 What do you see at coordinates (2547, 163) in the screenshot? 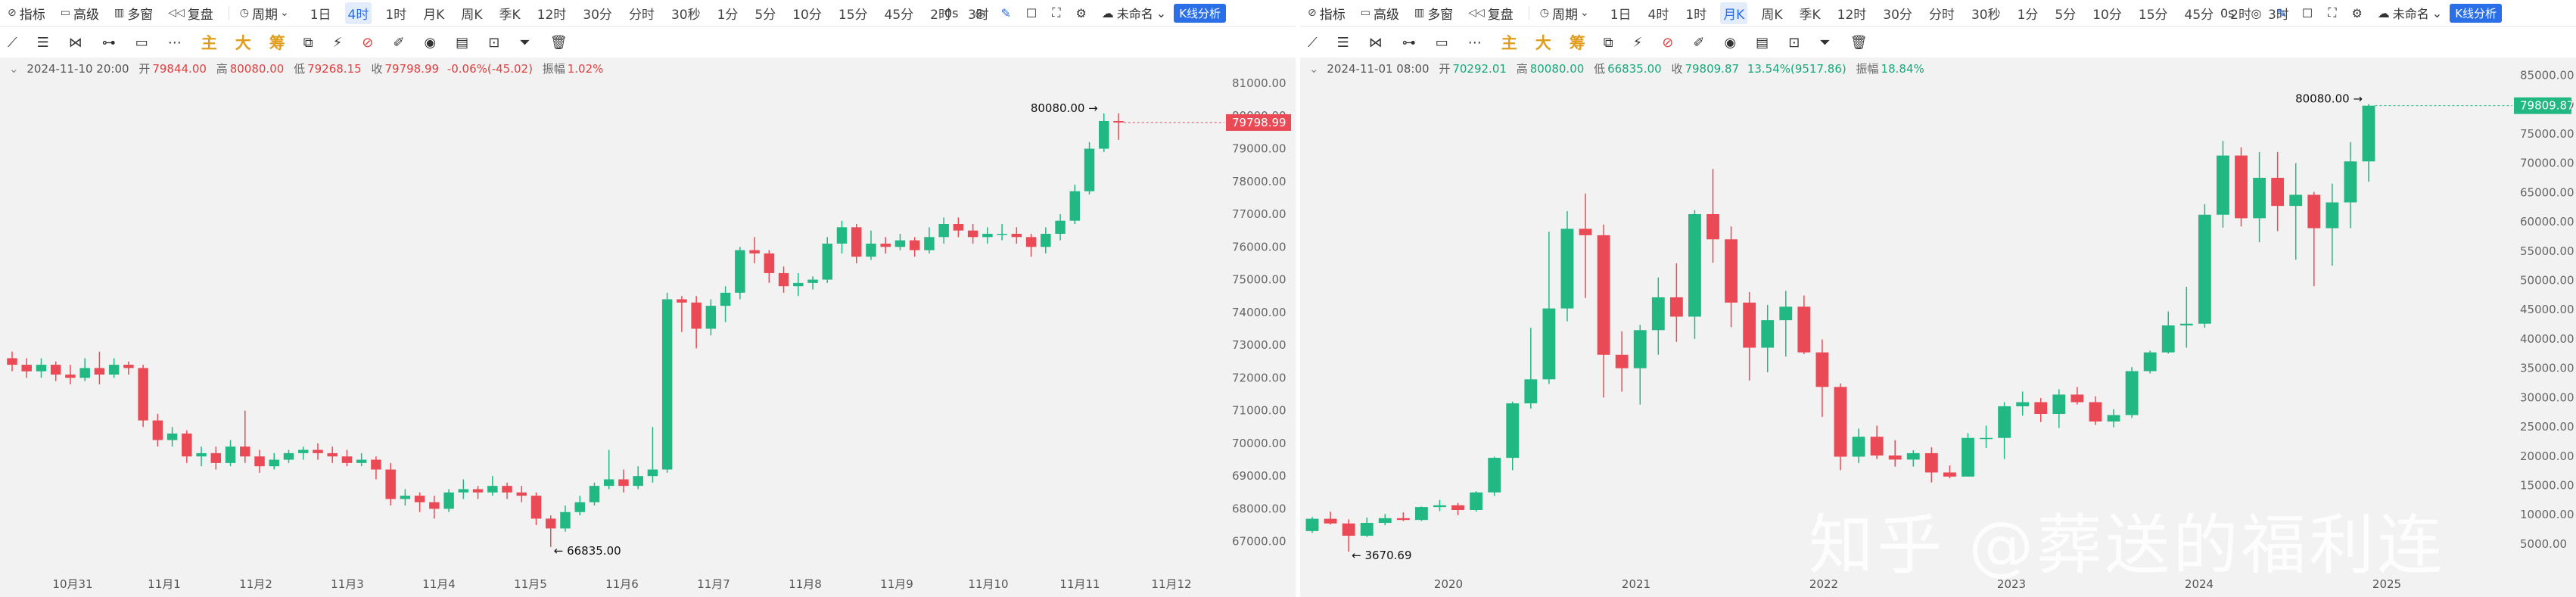
I see `y-tick-label: 70000.00` at bounding box center [2547, 163].